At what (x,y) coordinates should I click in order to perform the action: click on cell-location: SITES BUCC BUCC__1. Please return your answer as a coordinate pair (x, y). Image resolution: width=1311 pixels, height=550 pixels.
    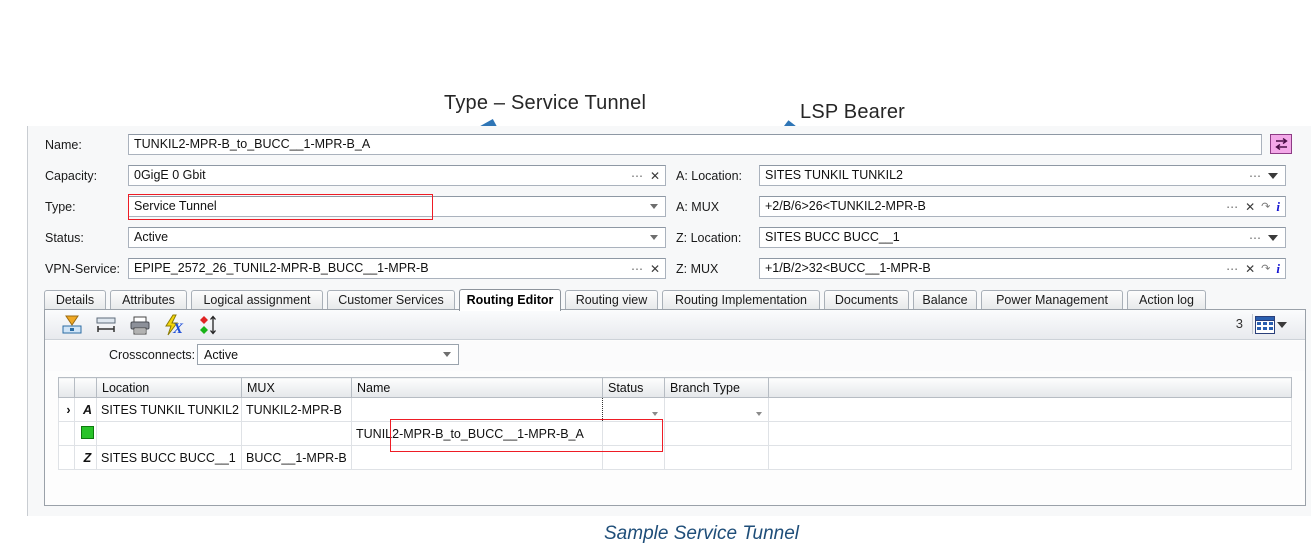
    Looking at the image, I should click on (169, 457).